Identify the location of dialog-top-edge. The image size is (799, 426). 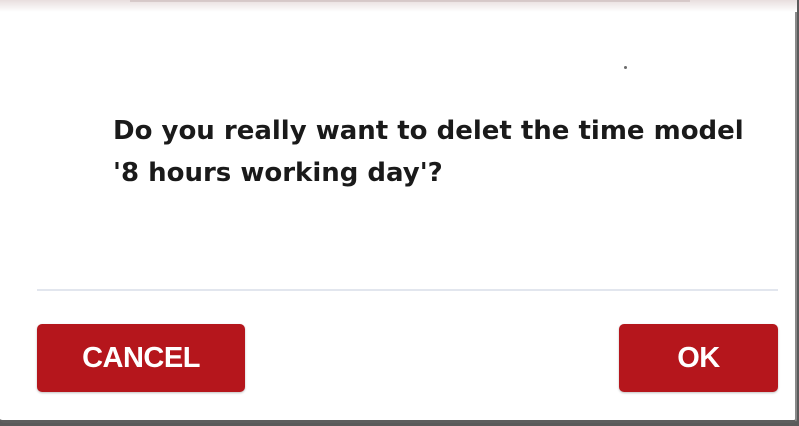
(398, 6).